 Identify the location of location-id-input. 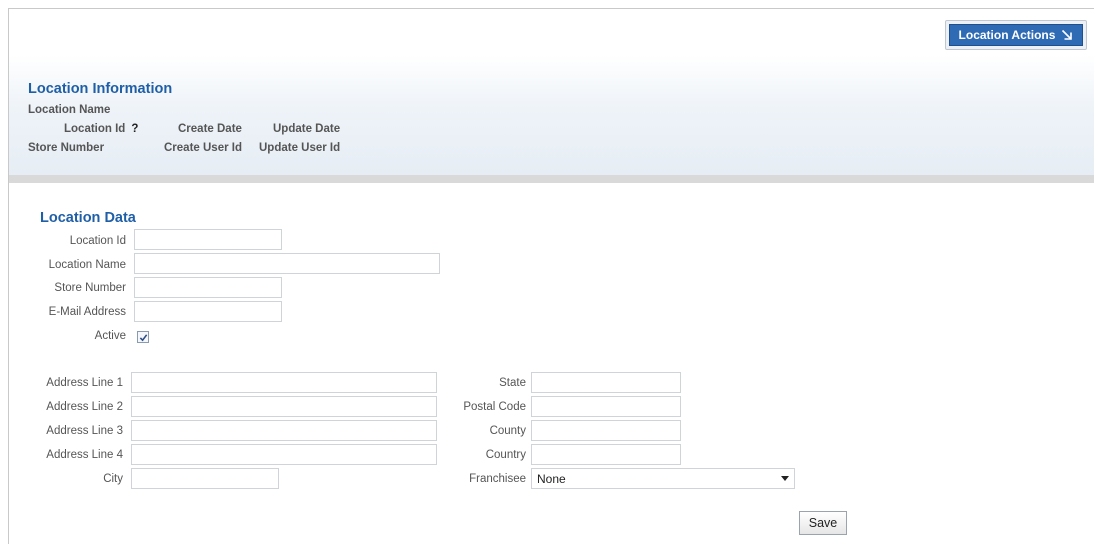
(208, 239).